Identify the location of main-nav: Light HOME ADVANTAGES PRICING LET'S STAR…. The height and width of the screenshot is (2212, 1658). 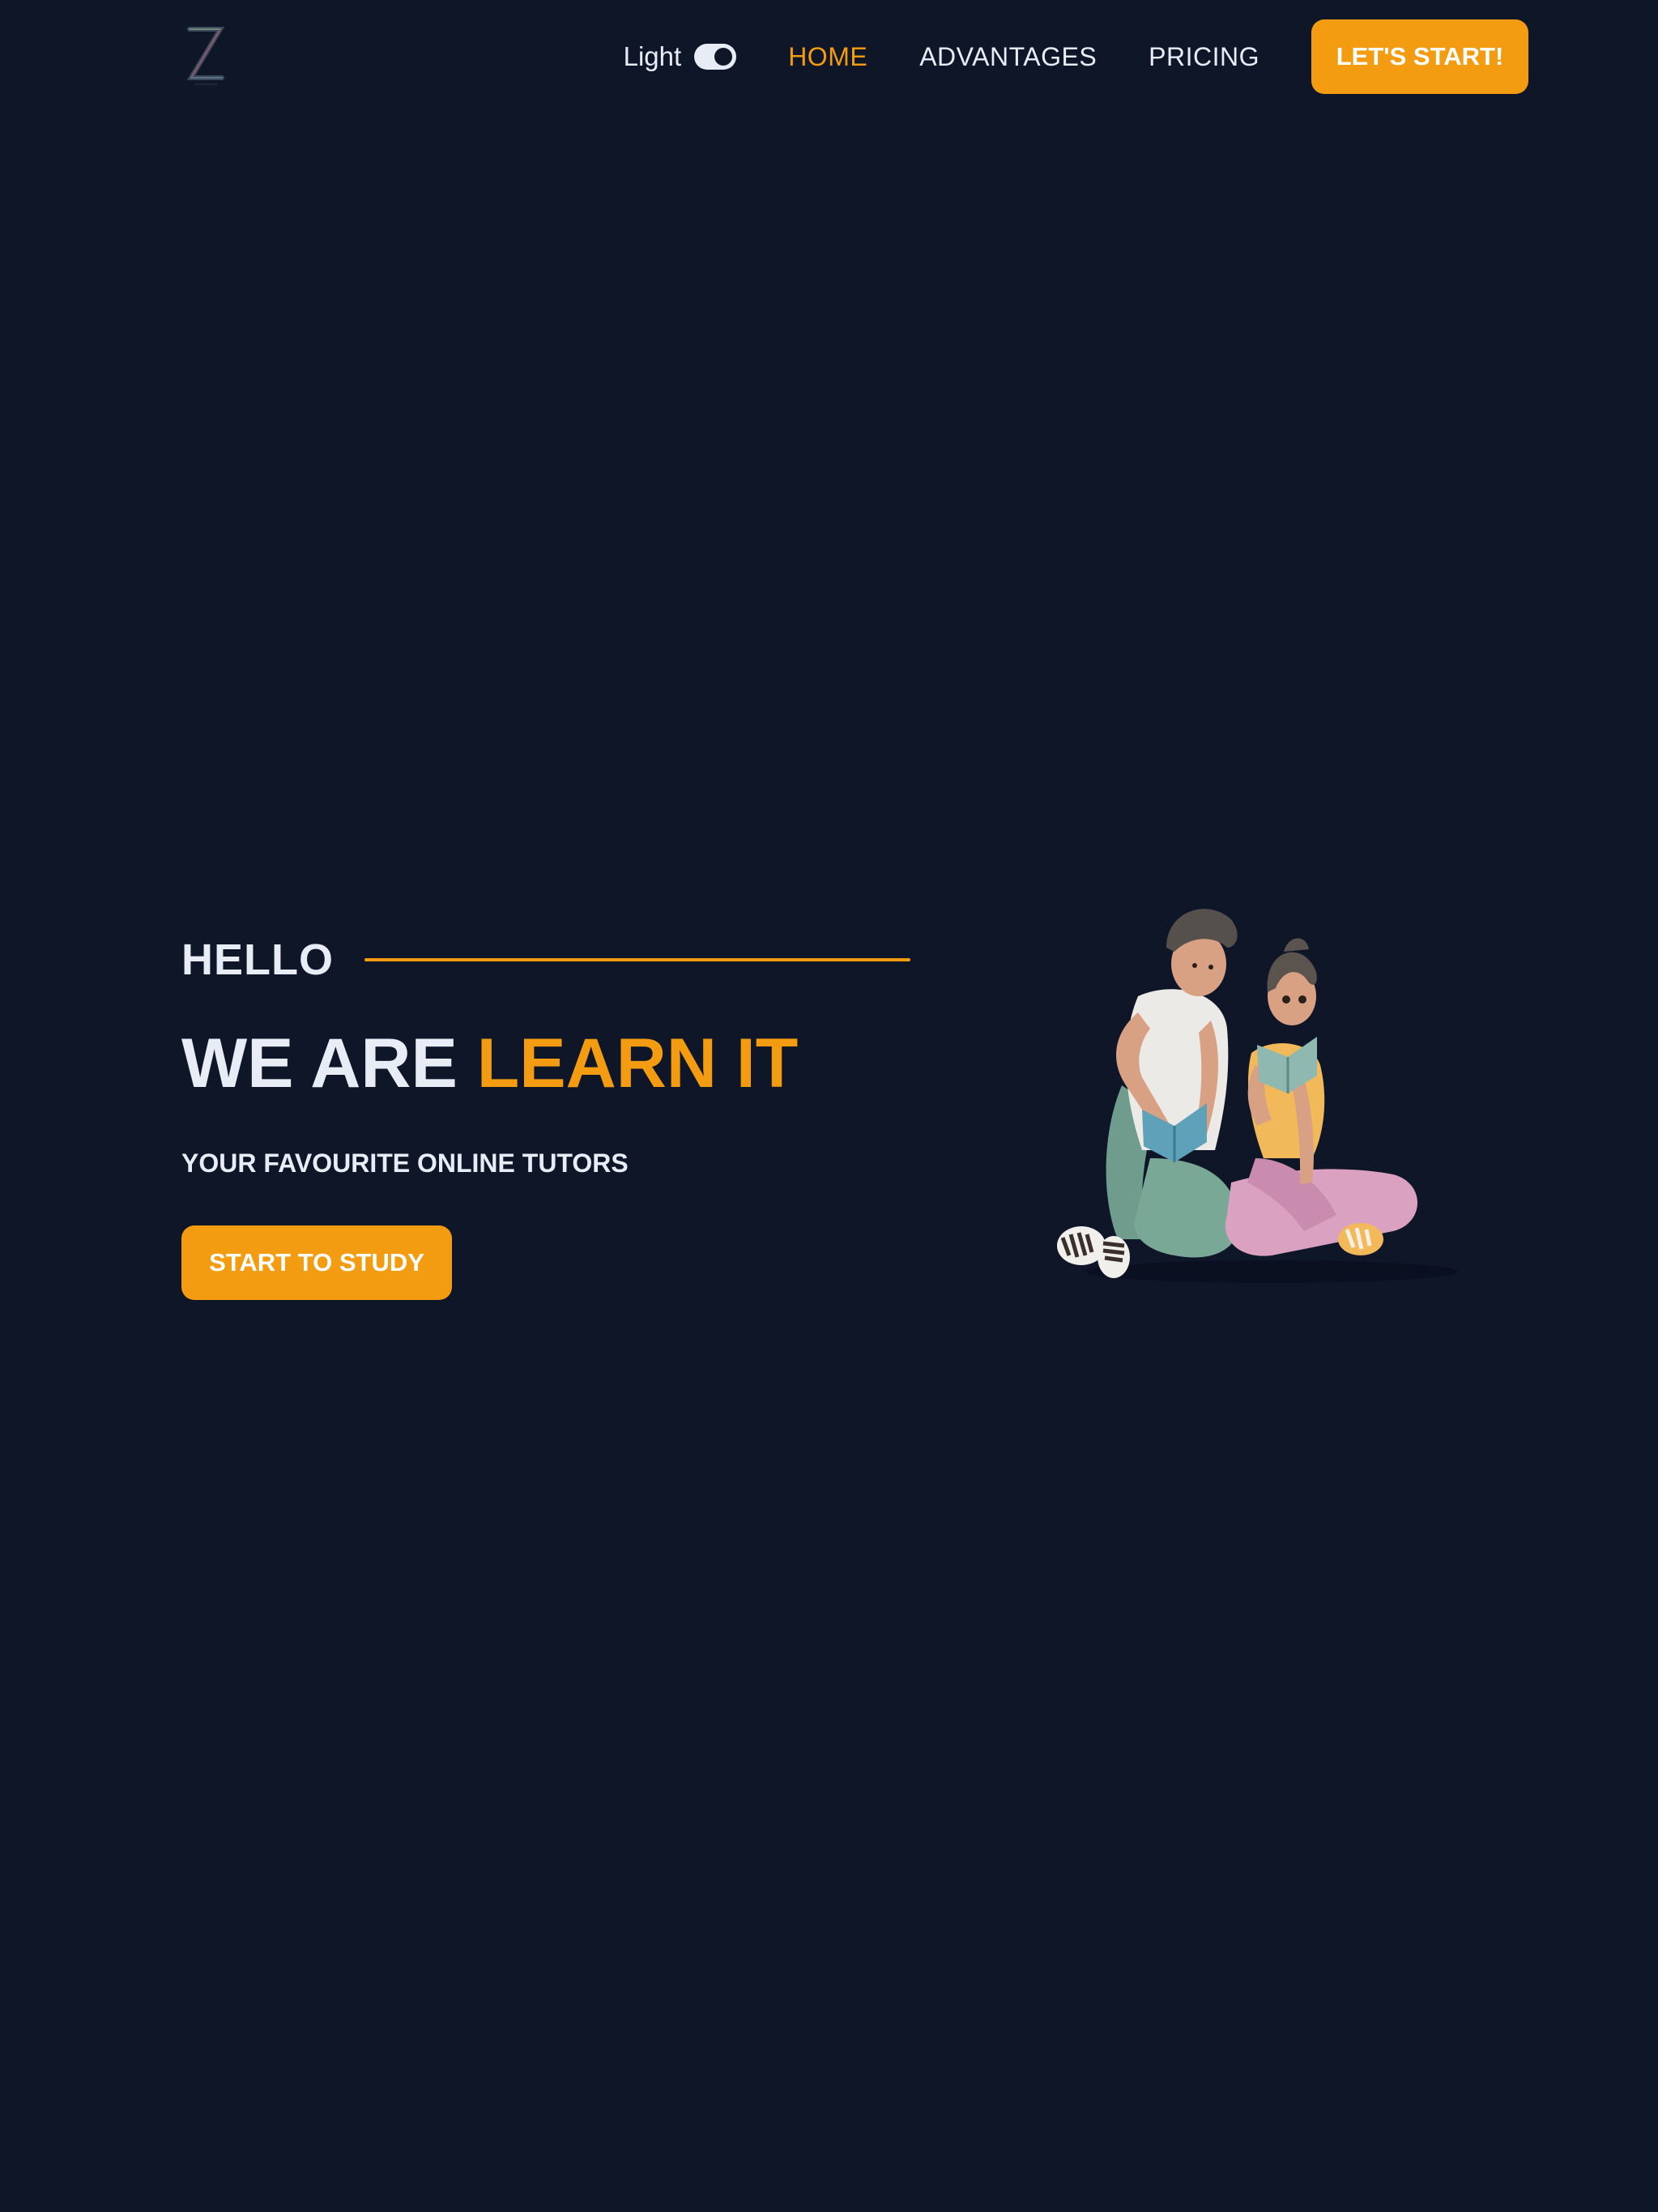
(1076, 57).